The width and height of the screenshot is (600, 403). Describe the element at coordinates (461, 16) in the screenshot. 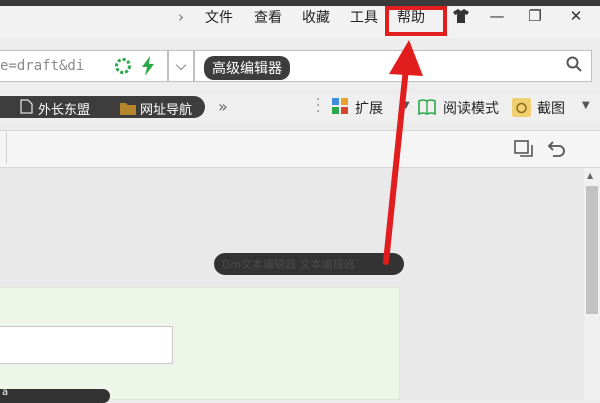

I see `skin-icon` at that location.